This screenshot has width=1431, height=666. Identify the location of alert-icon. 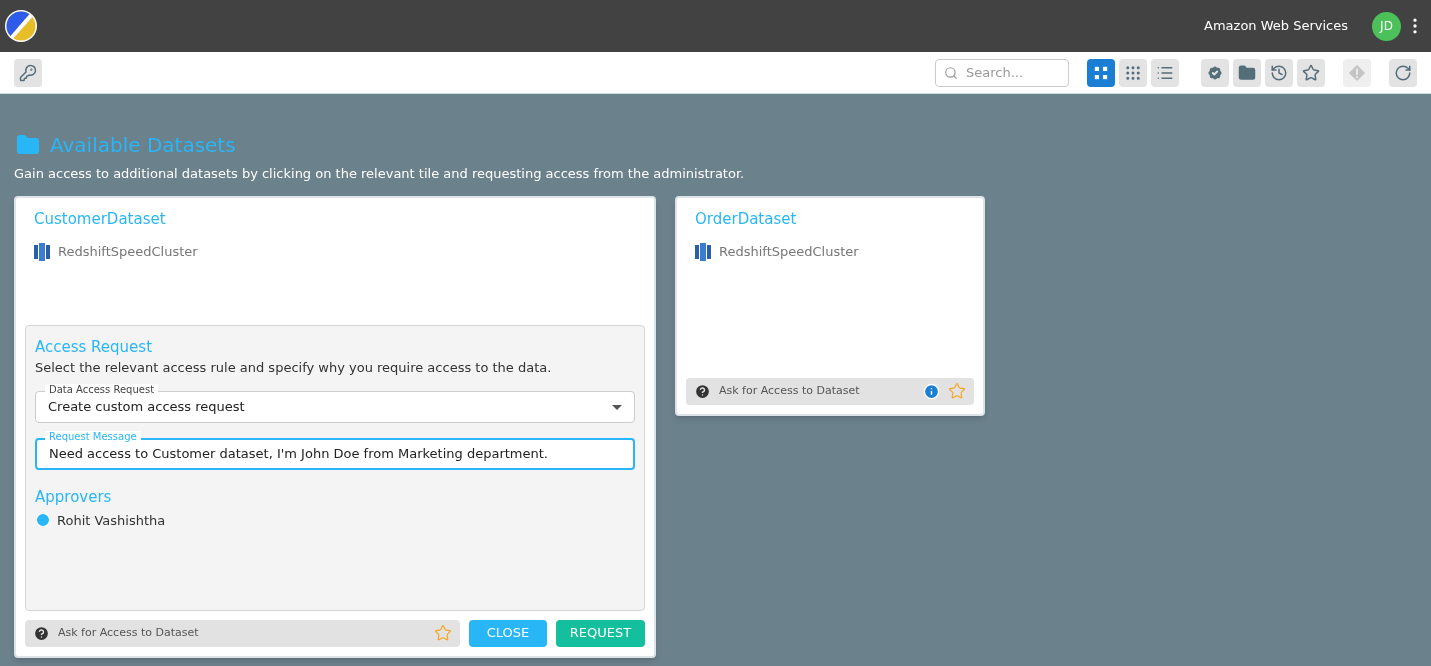
(1357, 72).